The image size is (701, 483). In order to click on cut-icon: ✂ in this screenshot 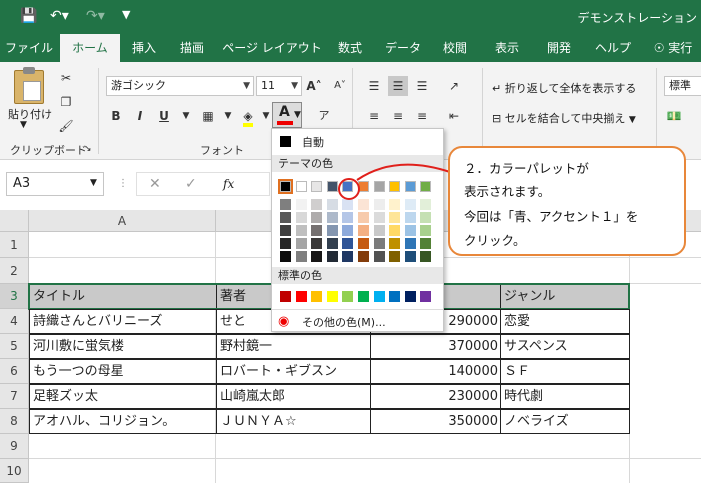, I will do `click(66, 78)`.